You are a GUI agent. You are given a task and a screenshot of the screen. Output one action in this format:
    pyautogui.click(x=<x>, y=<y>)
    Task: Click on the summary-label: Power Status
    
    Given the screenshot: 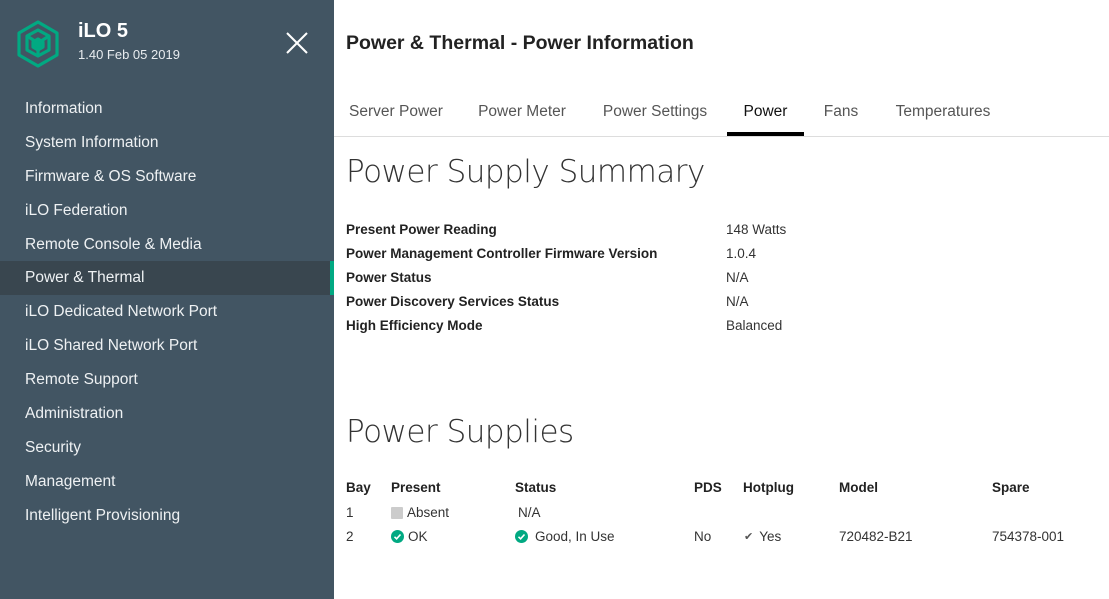 What is the action you would take?
    pyautogui.click(x=389, y=277)
    